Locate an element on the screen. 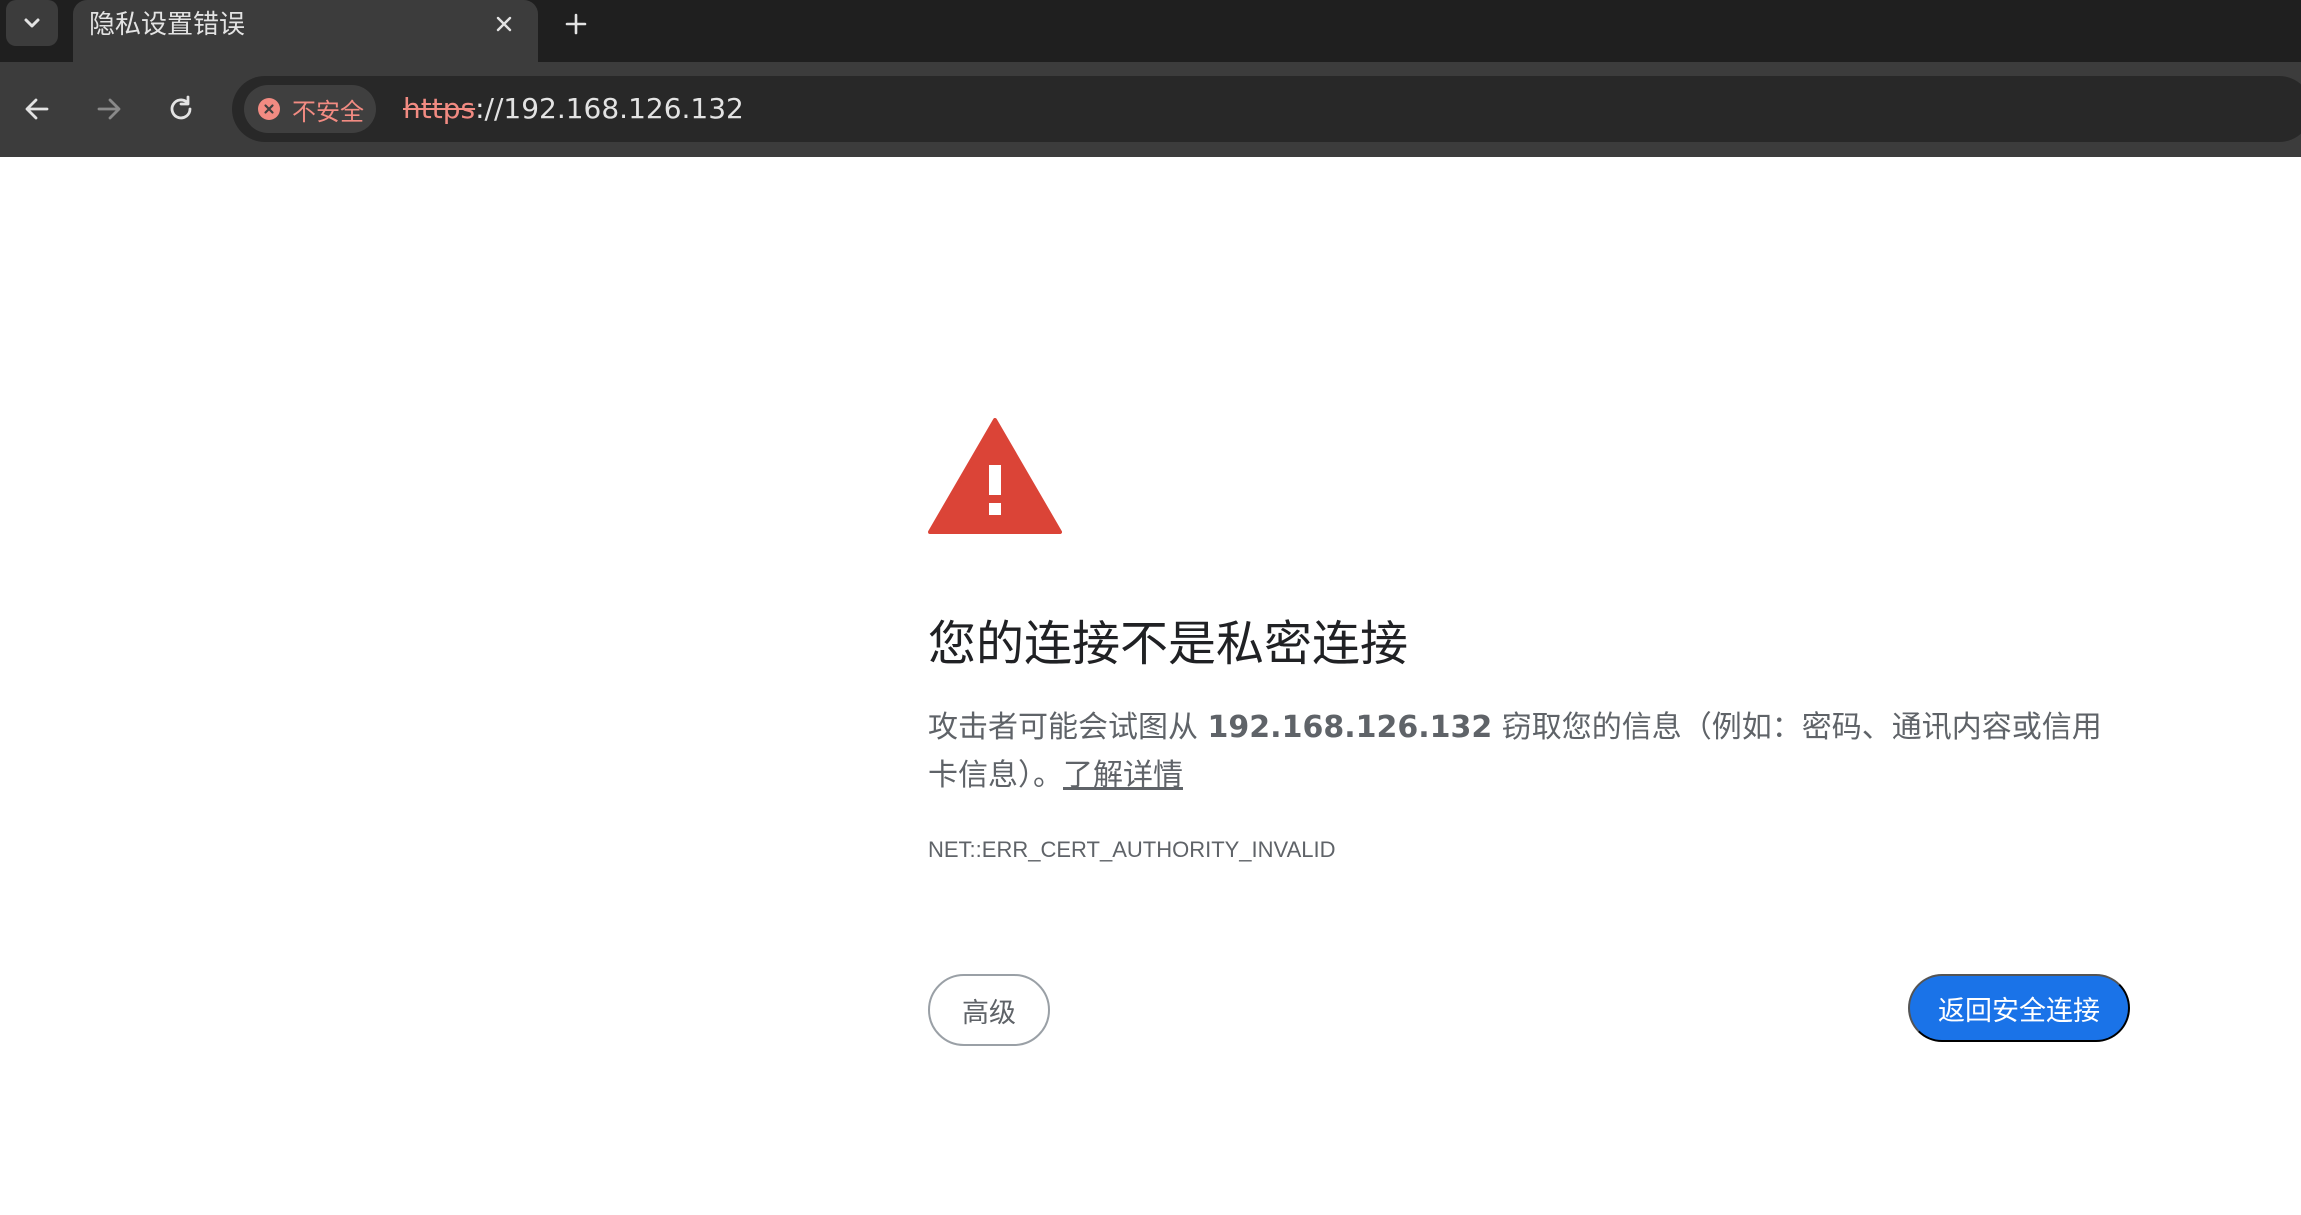 Image resolution: width=2301 pixels, height=1215 pixels. tab-privacy-error: 隐私设置错误 is located at coordinates (305, 31).